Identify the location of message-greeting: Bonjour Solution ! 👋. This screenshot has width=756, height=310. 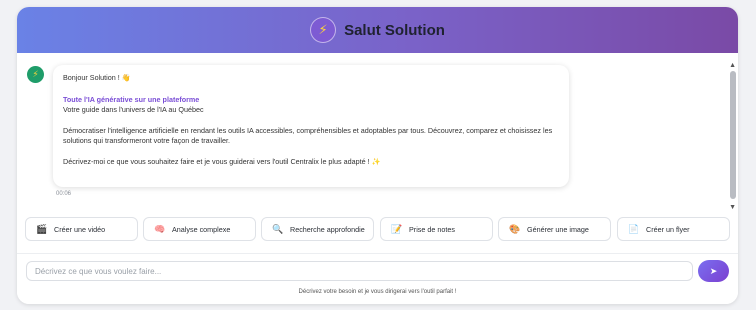
(97, 77).